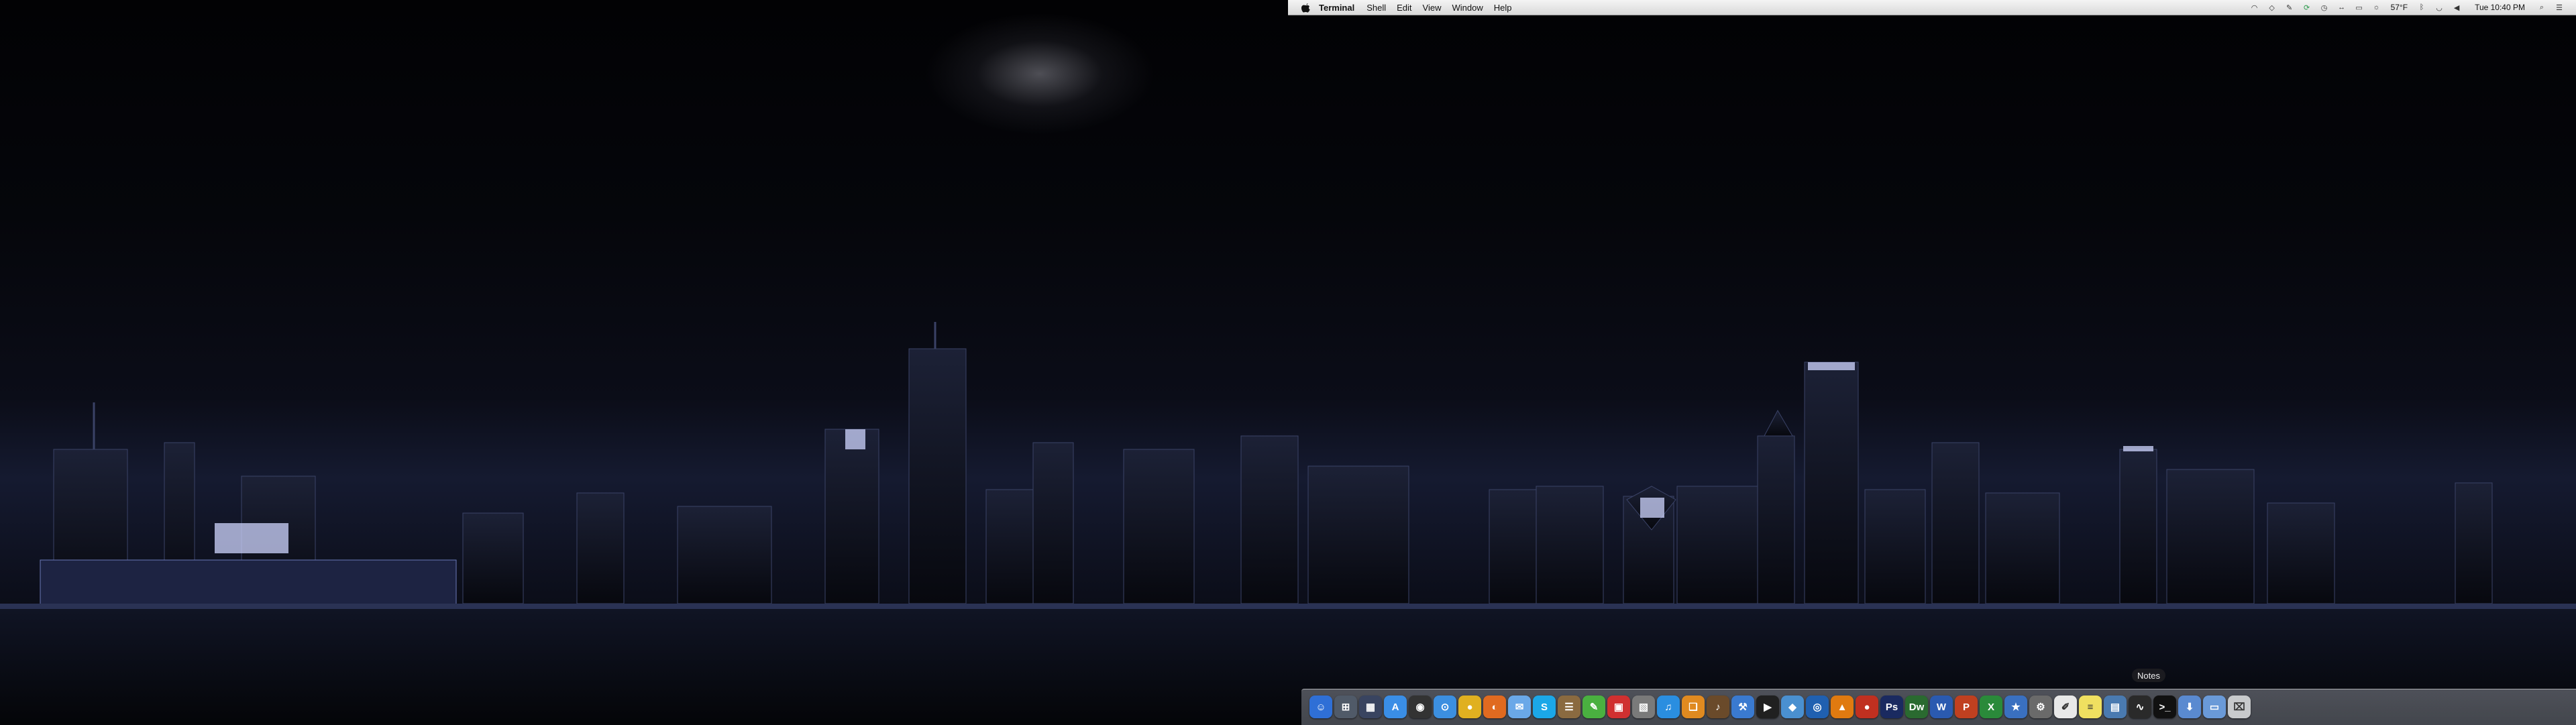 This screenshot has width=2576, height=725. What do you see at coordinates (1305, 7) in the screenshot?
I see `apple-icon` at bounding box center [1305, 7].